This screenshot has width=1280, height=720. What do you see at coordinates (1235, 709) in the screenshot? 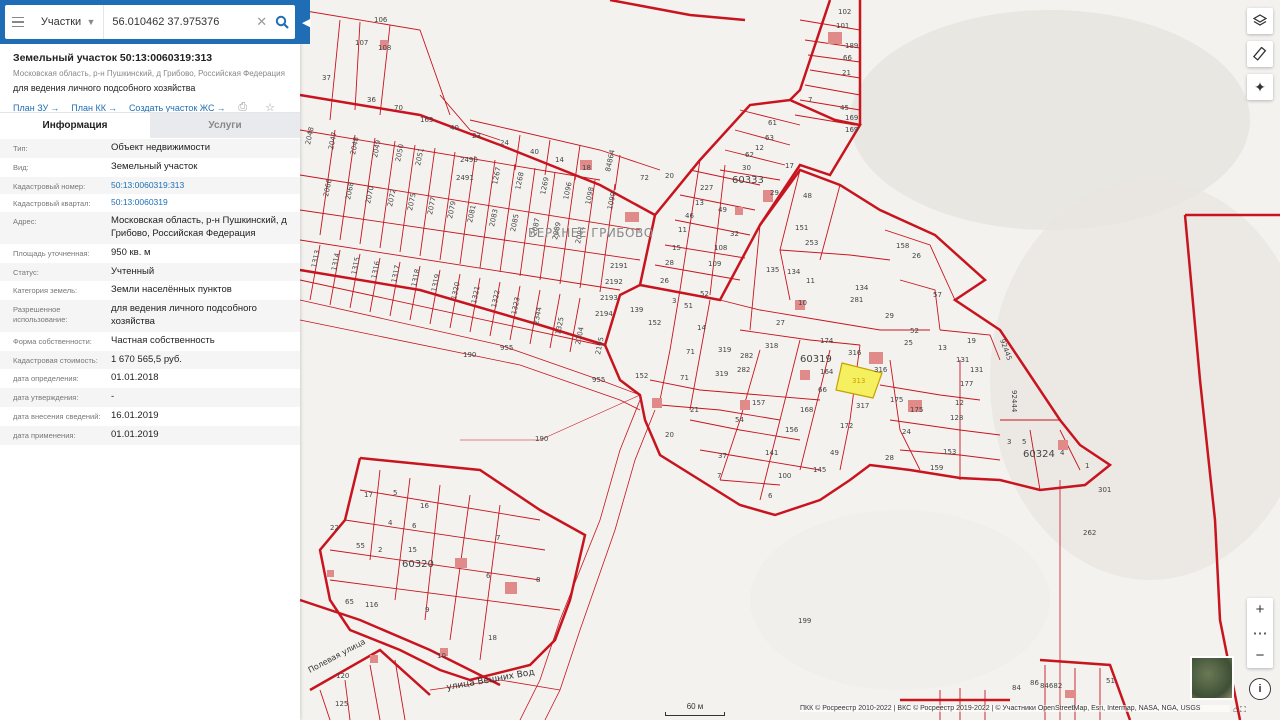
I see `home-icon: ⌂` at bounding box center [1235, 709].